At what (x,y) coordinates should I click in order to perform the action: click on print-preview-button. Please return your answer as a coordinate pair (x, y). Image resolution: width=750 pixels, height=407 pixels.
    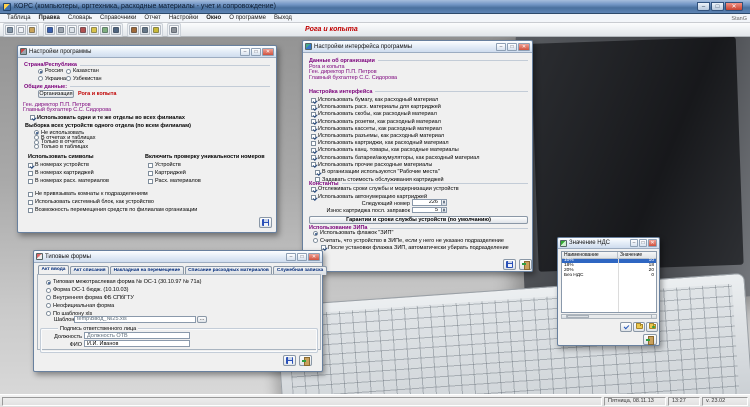
    Looking at the image, I should click on (72, 29).